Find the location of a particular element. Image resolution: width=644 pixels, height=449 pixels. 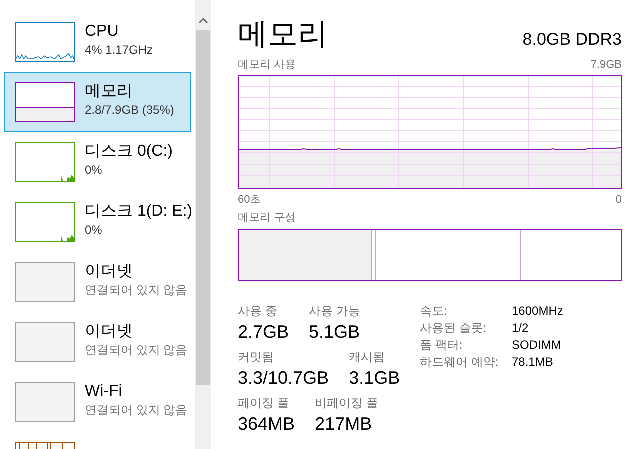

property-value: 1600MHz is located at coordinates (538, 311).